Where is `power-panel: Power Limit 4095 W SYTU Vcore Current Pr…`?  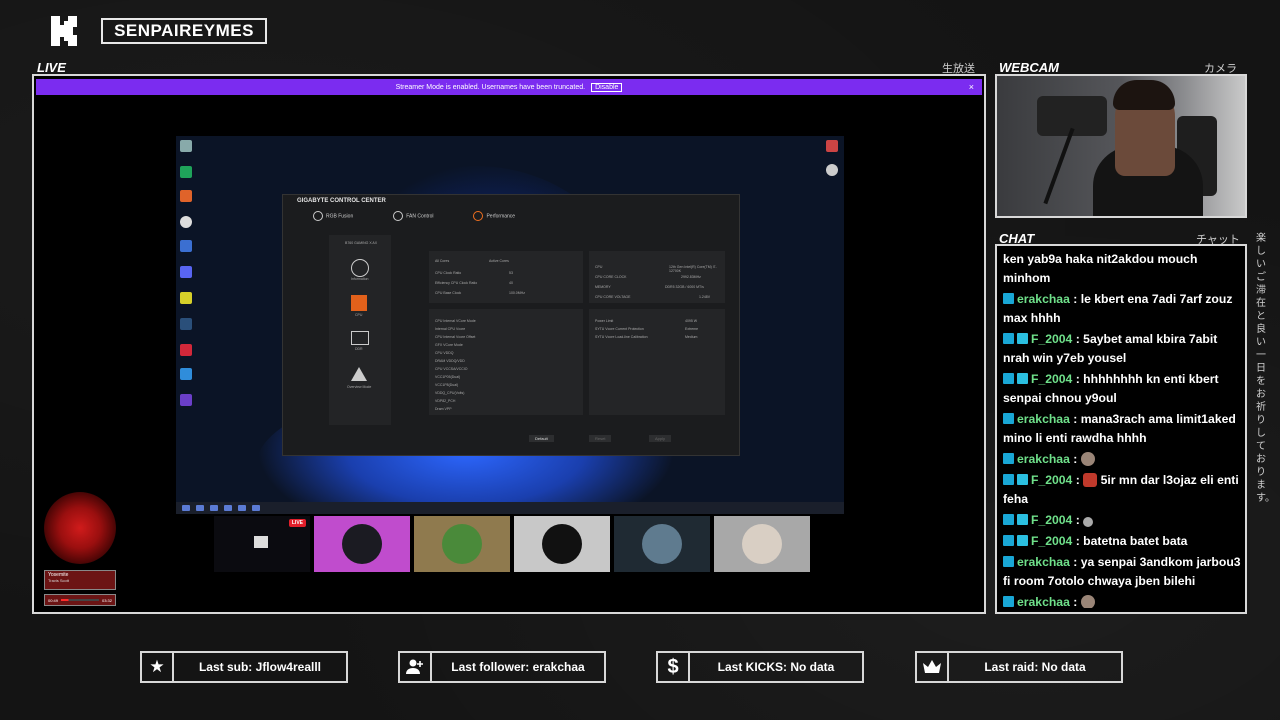
power-panel: Power Limit 4095 W SYTU Vcore Current Pr… is located at coordinates (657, 362).